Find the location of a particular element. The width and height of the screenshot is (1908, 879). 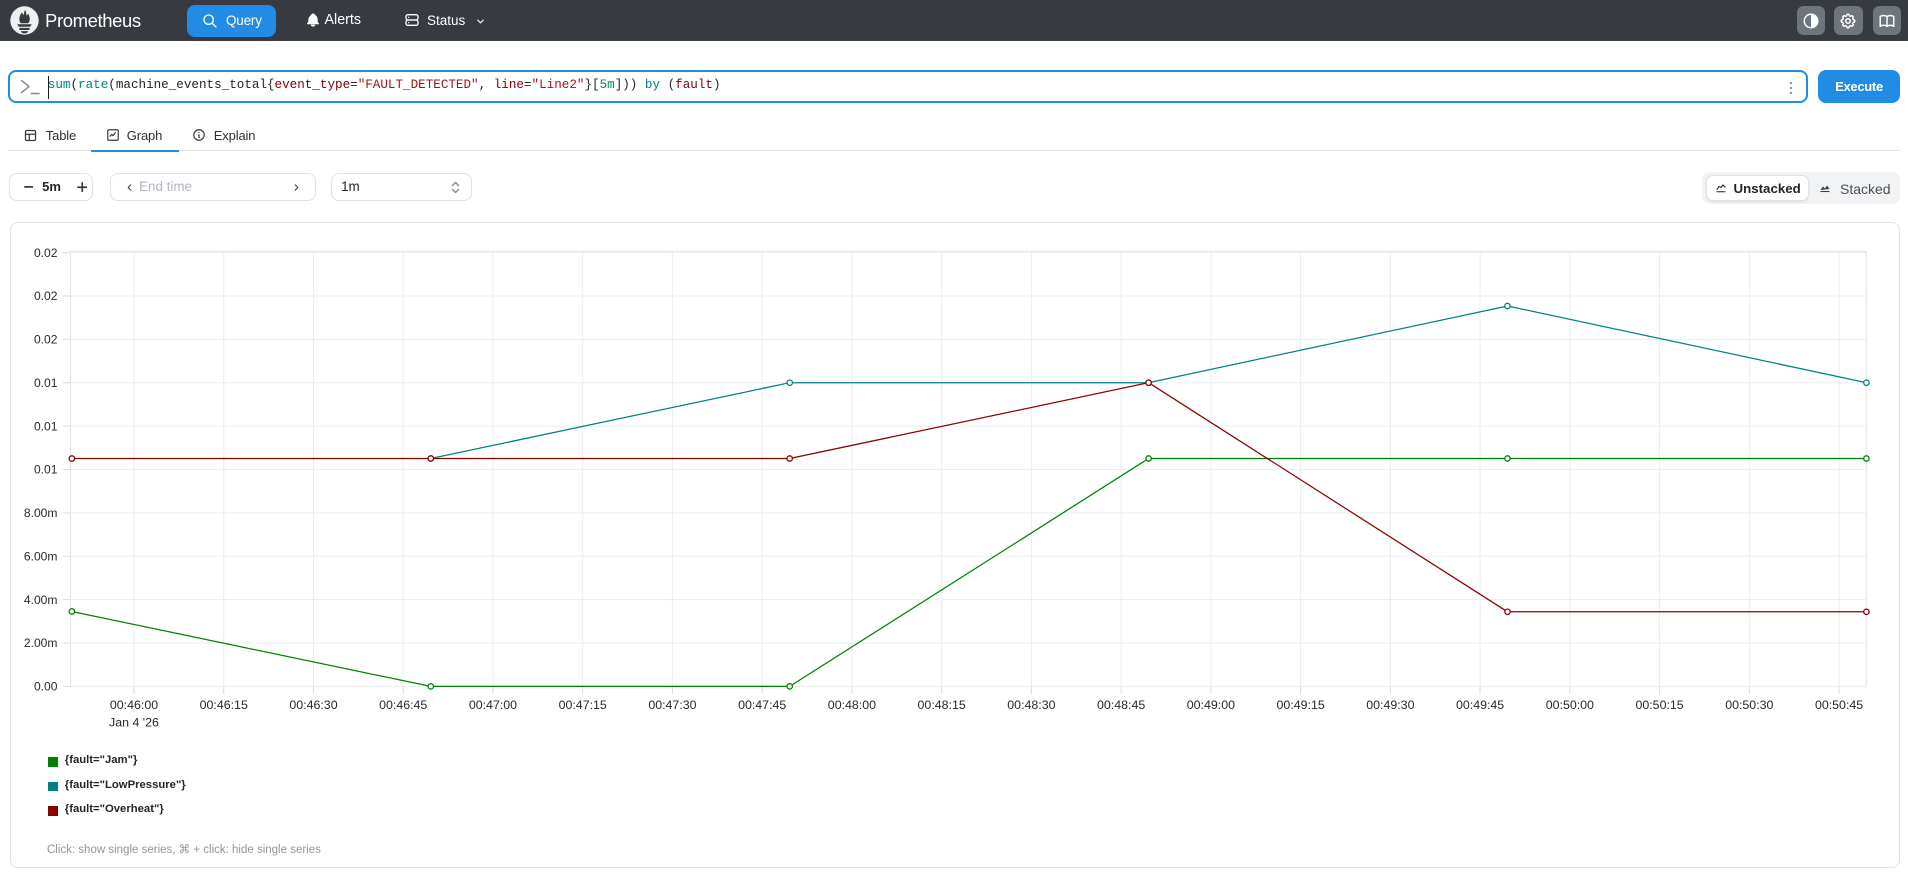

svg-text: Jan 4 '26 is located at coordinates (134, 723).